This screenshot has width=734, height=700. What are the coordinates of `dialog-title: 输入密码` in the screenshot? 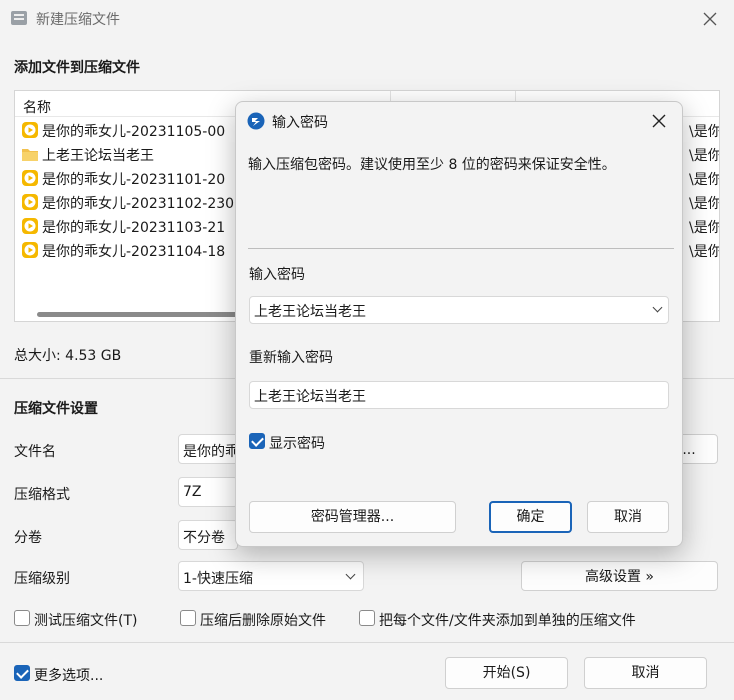 It's located at (300, 123).